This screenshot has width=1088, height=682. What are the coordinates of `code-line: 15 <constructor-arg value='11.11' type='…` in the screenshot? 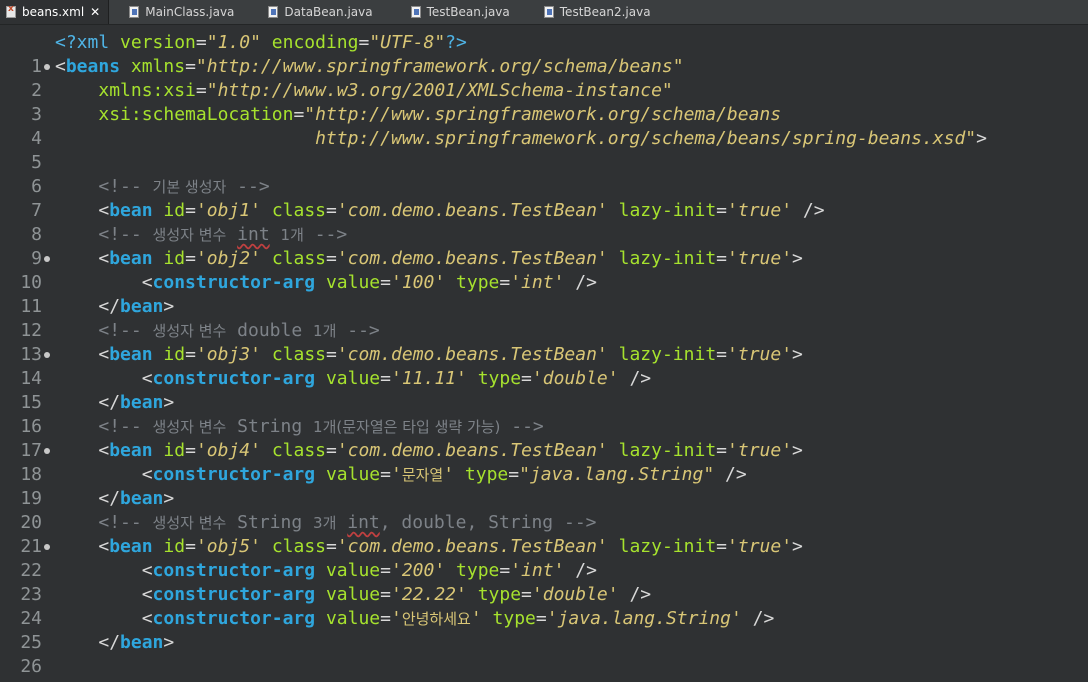 It's located at (544, 390).